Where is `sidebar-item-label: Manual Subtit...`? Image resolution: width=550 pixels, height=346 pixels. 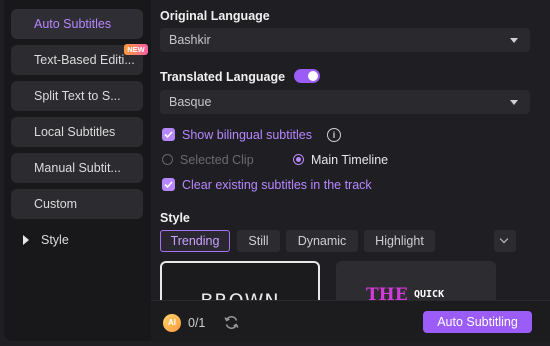 sidebar-item-label: Manual Subtit... is located at coordinates (77, 168).